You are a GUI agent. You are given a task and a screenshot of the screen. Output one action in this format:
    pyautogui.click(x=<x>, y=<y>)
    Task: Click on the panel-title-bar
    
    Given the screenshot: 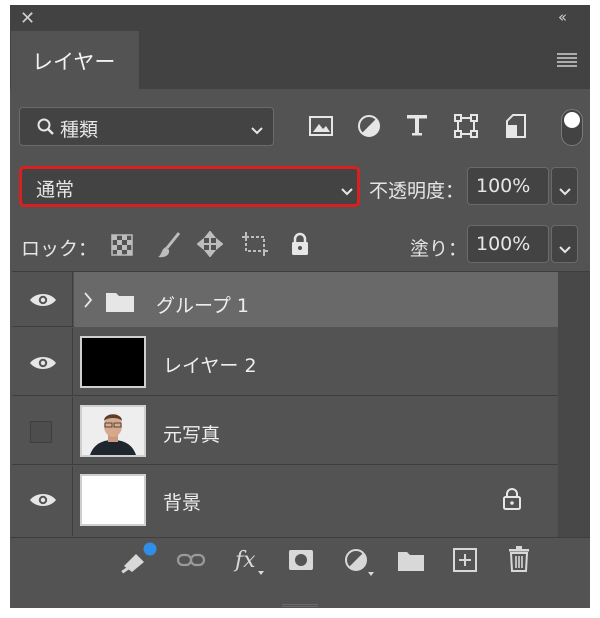 What is the action you would take?
    pyautogui.click(x=300, y=18)
    